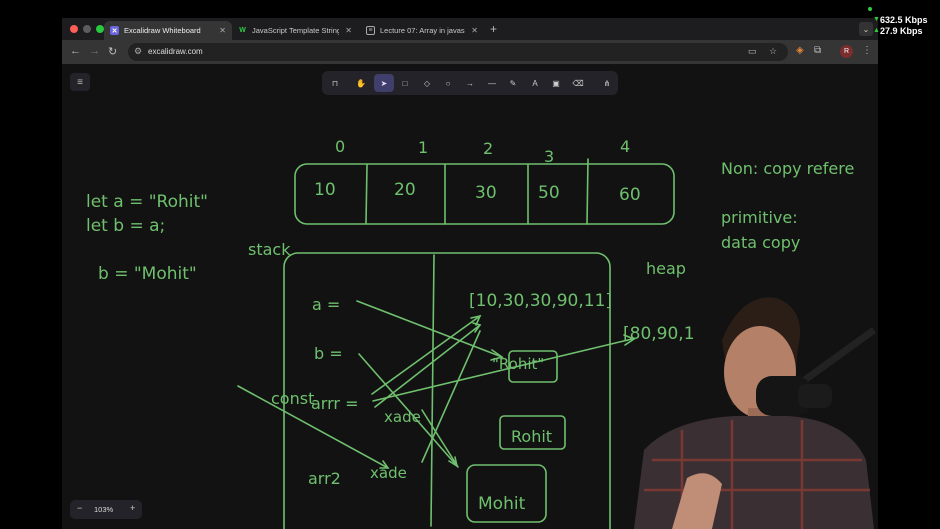  What do you see at coordinates (100, 29) in the screenshot?
I see `maximize-window-button` at bounding box center [100, 29].